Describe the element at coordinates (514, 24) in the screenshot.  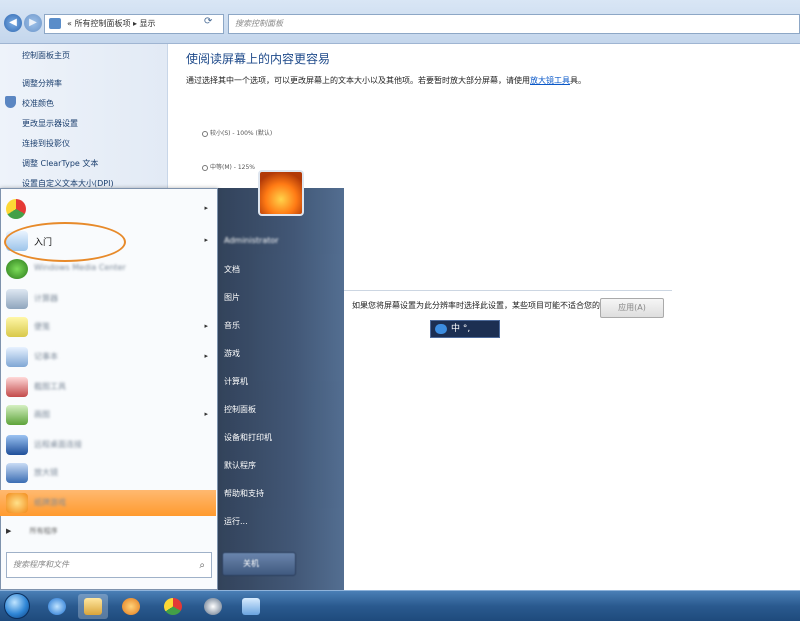
I see `search-input: 搜索控制面板` at that location.